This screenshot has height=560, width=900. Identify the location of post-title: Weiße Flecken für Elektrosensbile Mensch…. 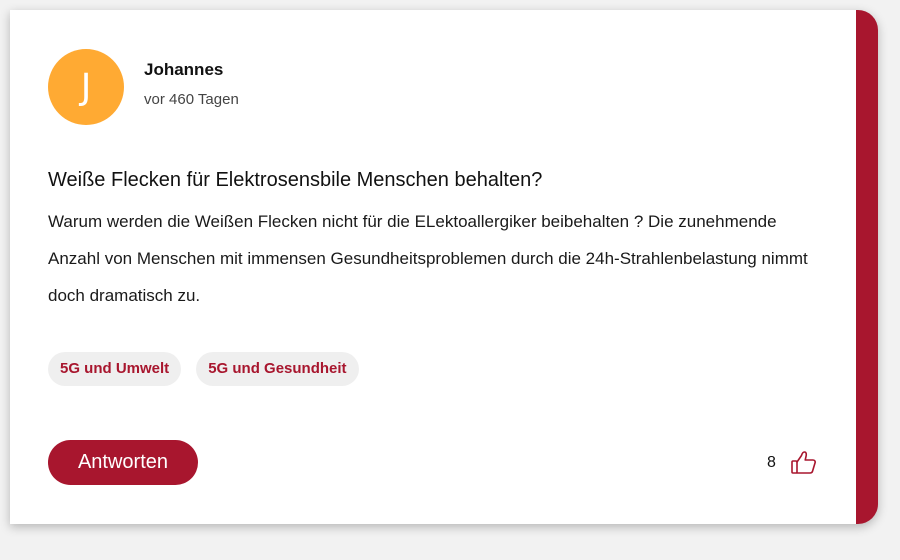
(295, 180).